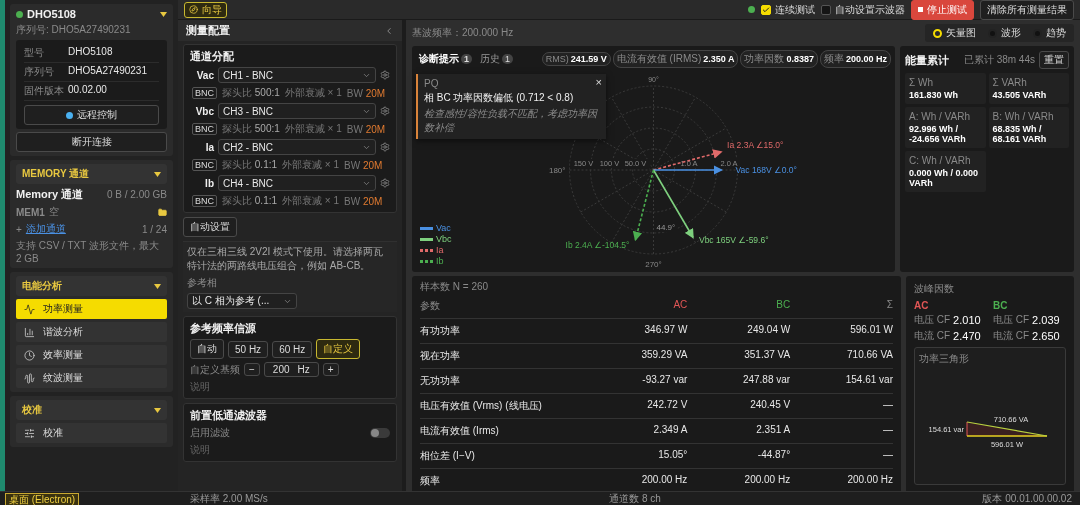  I want to click on guide-button: 向导, so click(205, 9).